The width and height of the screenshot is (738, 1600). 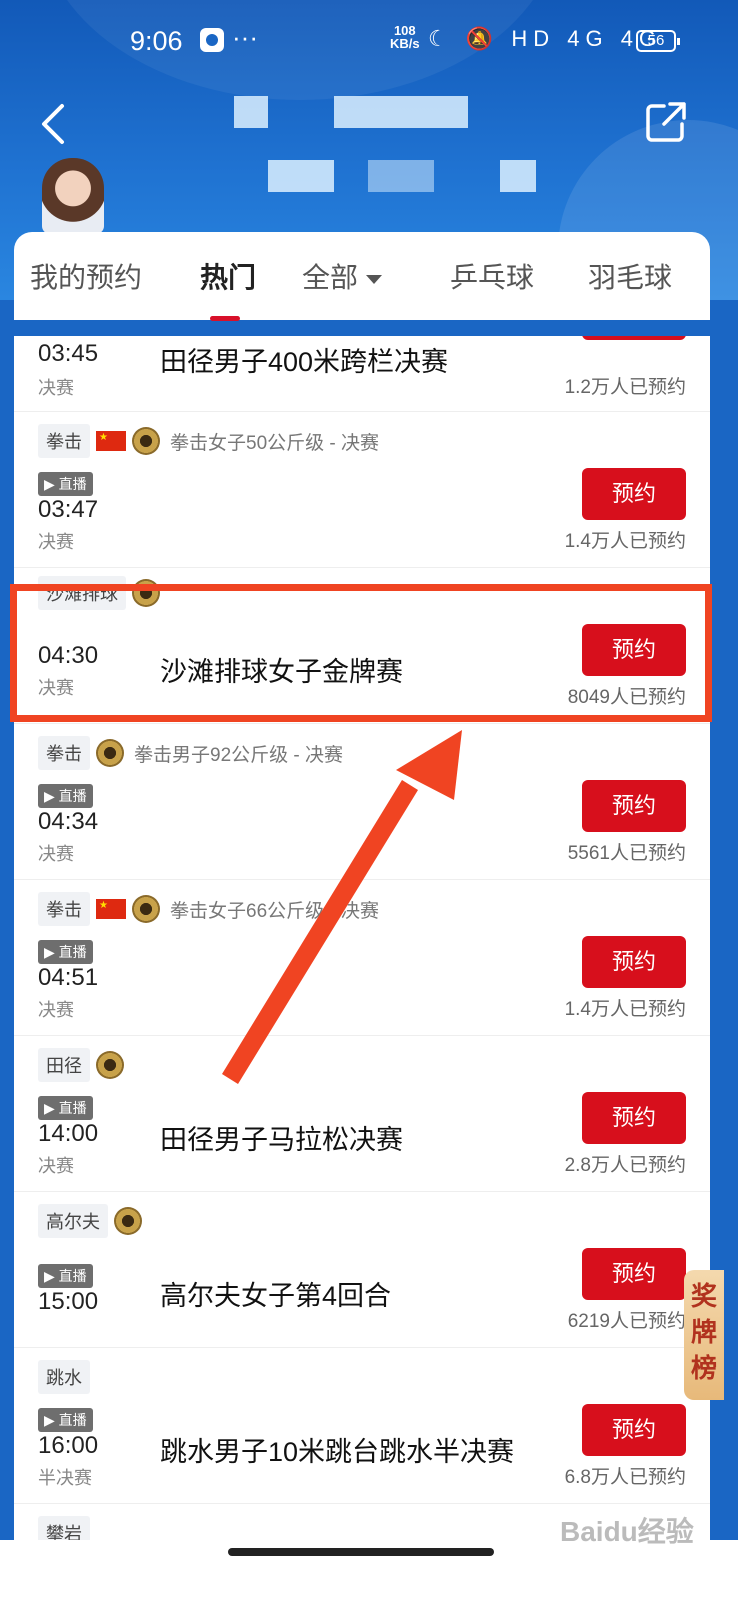 I want to click on event-time: 03:47, so click(x=68, y=509).